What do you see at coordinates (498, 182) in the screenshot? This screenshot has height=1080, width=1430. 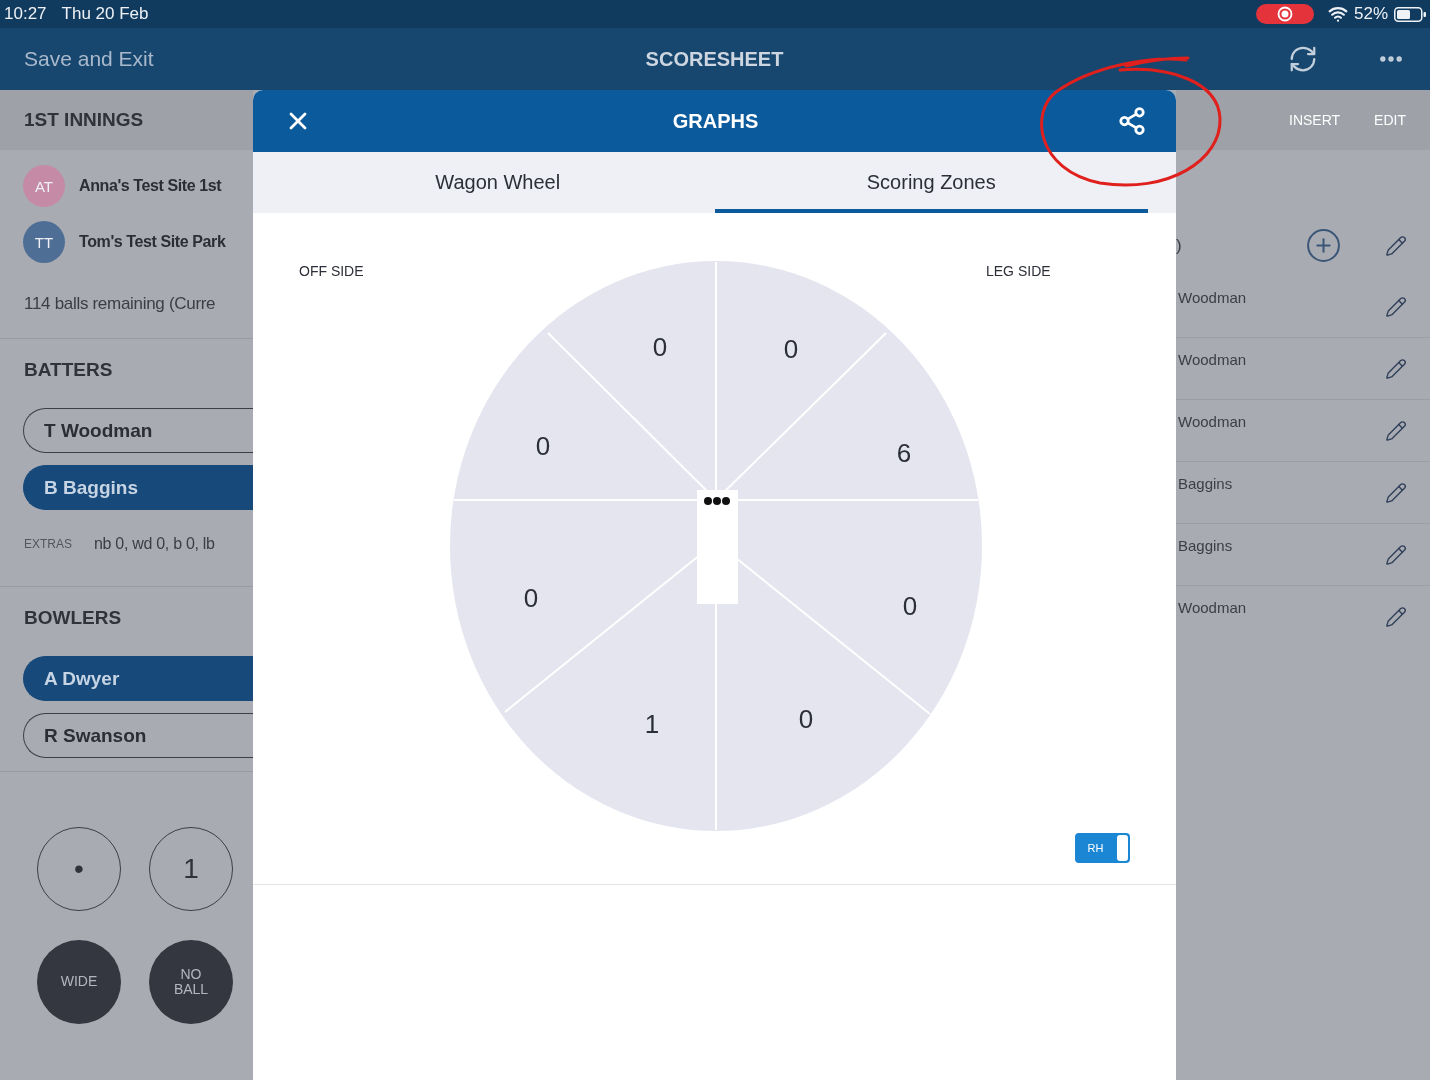 I see `graph-tab: Wagon Wheel` at bounding box center [498, 182].